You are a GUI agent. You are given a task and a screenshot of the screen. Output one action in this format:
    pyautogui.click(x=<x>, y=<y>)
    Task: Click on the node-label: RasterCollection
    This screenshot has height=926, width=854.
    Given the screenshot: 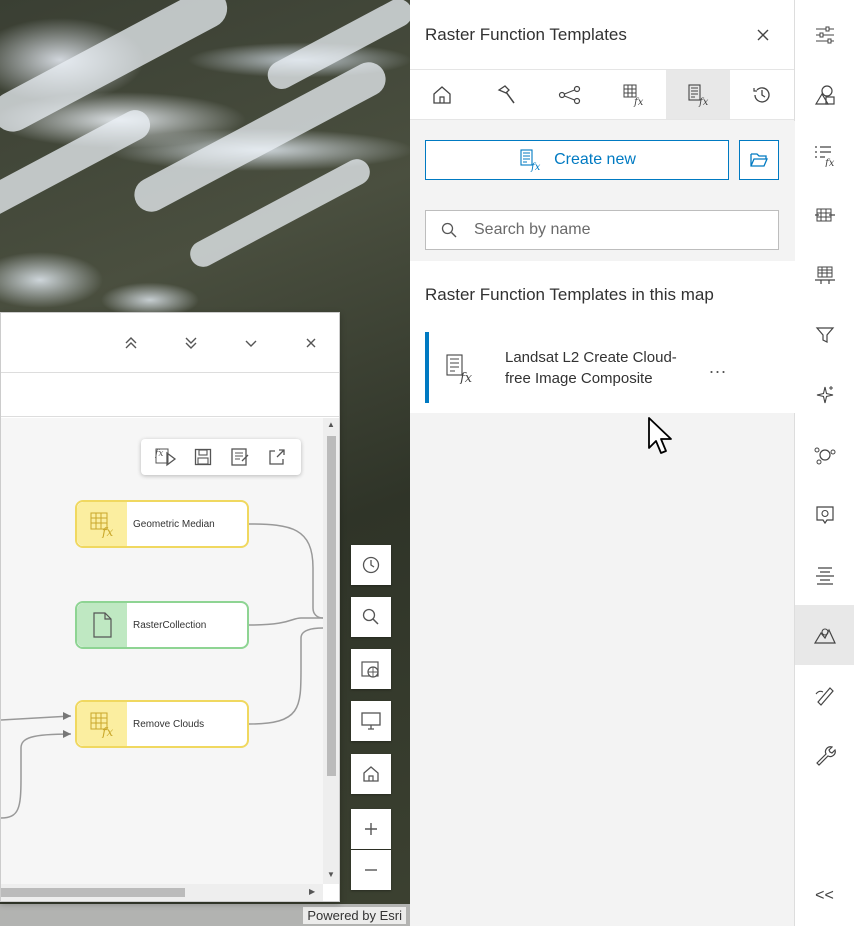 What is the action you would take?
    pyautogui.click(x=170, y=625)
    